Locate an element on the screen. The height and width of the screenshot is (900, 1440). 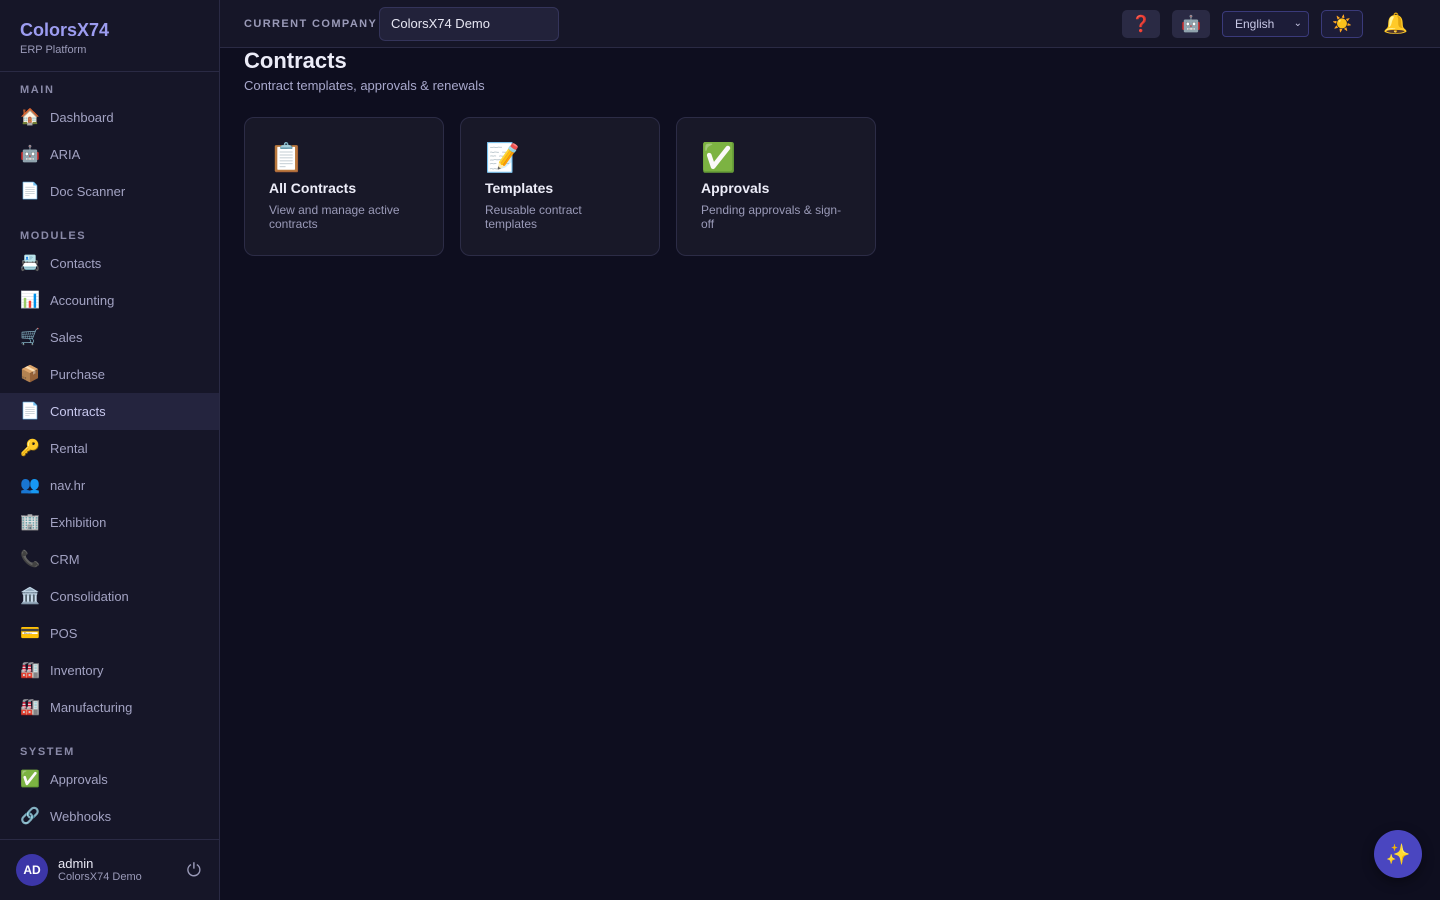
section-label-system: SYSTEM is located at coordinates (47, 752).